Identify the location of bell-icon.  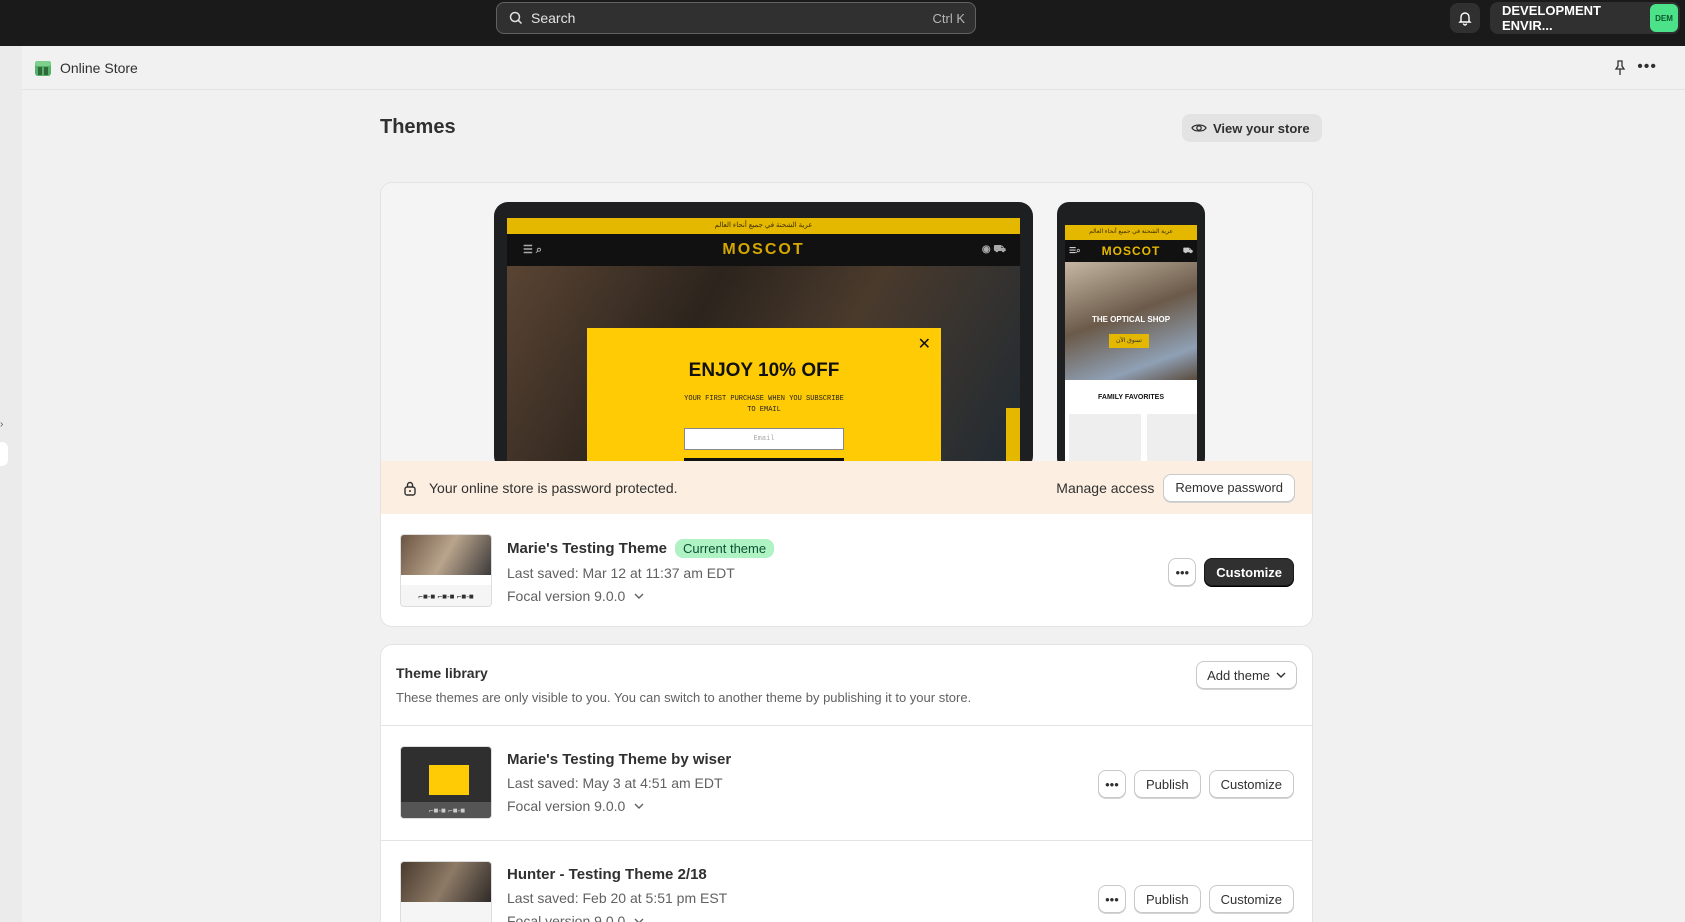
(1465, 19).